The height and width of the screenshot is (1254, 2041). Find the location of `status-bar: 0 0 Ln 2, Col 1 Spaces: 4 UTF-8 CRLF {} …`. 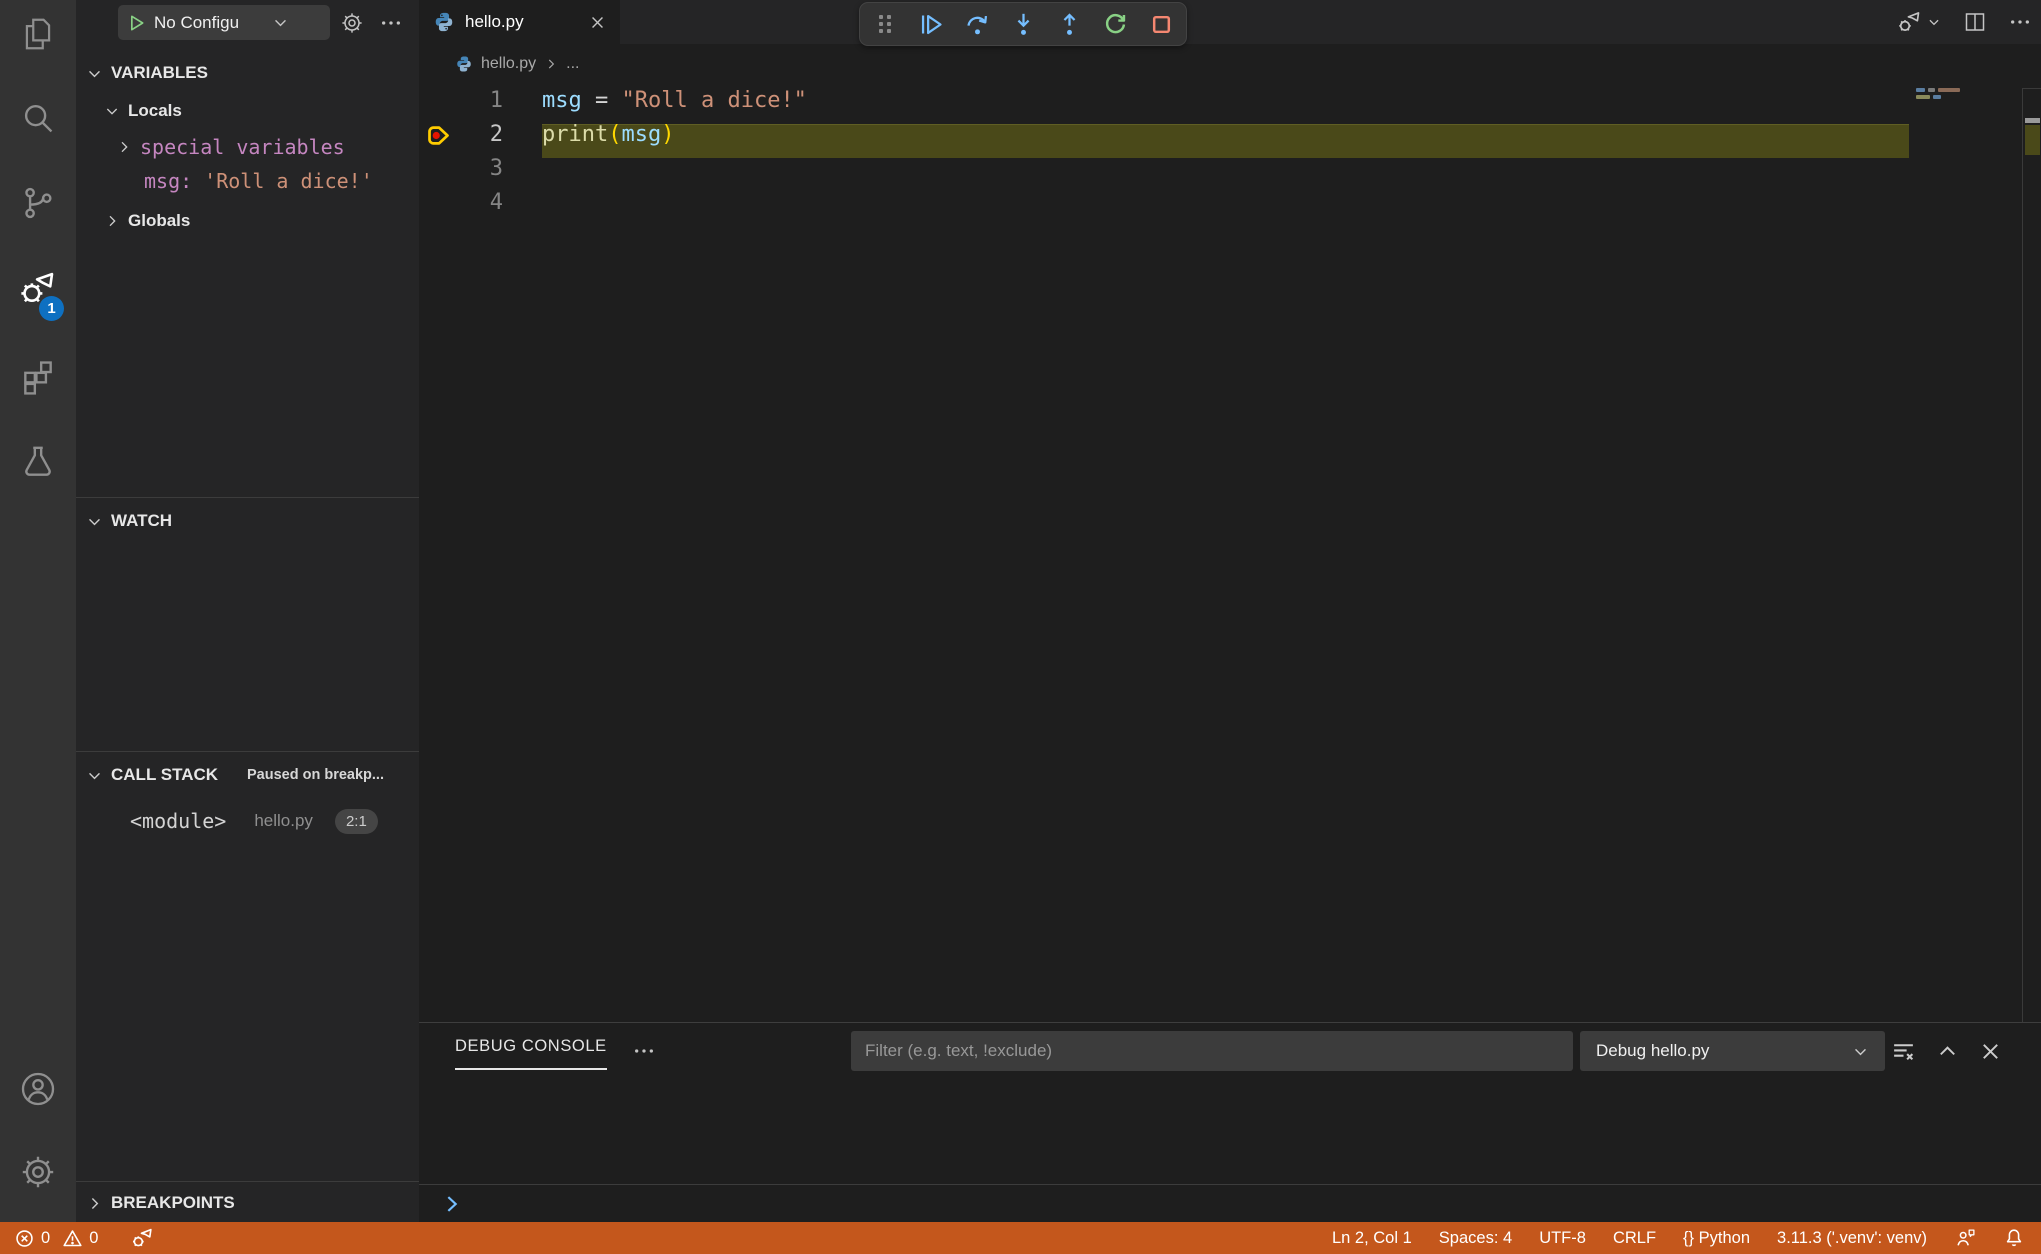

status-bar: 0 0 Ln 2, Col 1 Spaces: 4 UTF-8 CRLF {} … is located at coordinates (1020, 1238).